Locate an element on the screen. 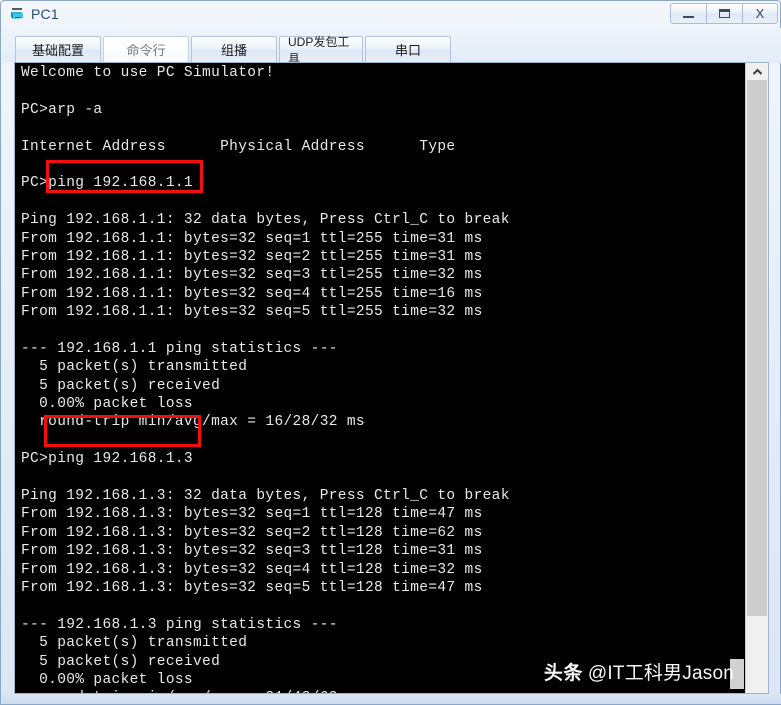 This screenshot has height=705, width=781. window-controls: X is located at coordinates (724, 13).